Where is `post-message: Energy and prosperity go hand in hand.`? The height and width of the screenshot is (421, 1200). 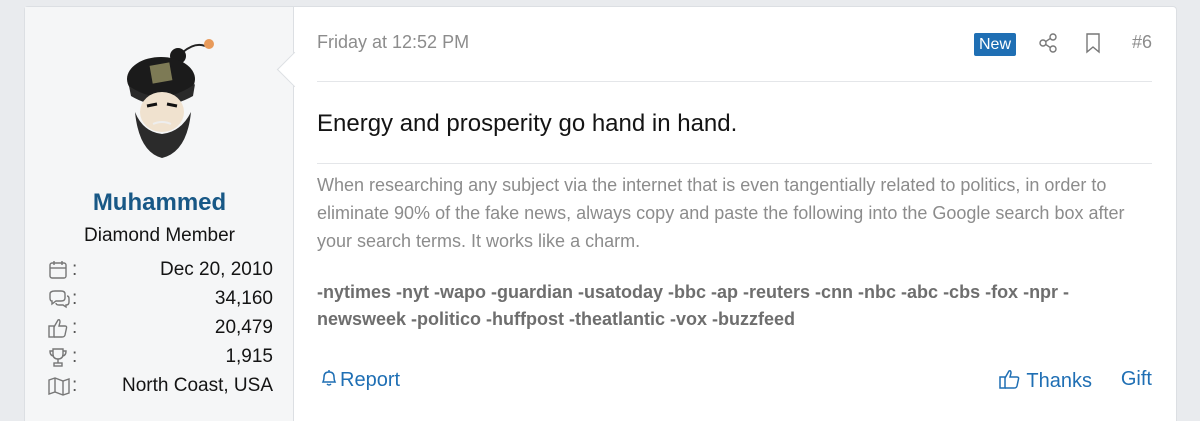 post-message: Energy and prosperity go hand in hand. is located at coordinates (527, 123).